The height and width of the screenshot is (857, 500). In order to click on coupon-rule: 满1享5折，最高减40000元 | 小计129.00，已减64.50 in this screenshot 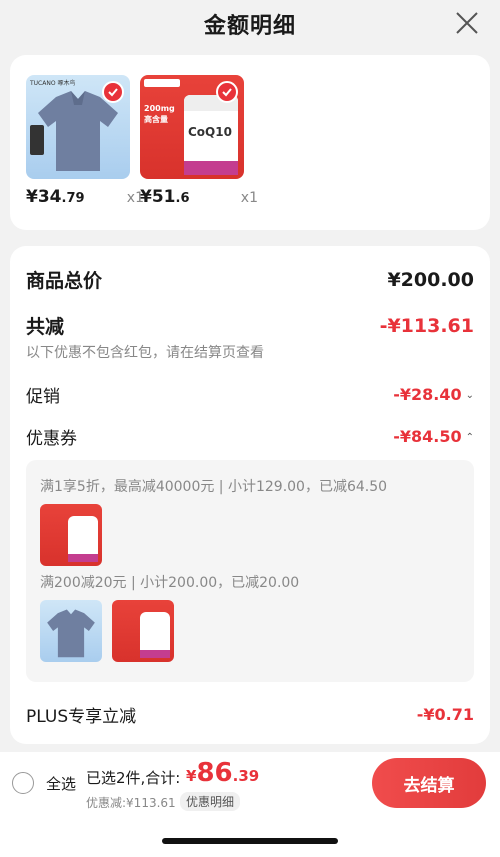, I will do `click(214, 487)`.